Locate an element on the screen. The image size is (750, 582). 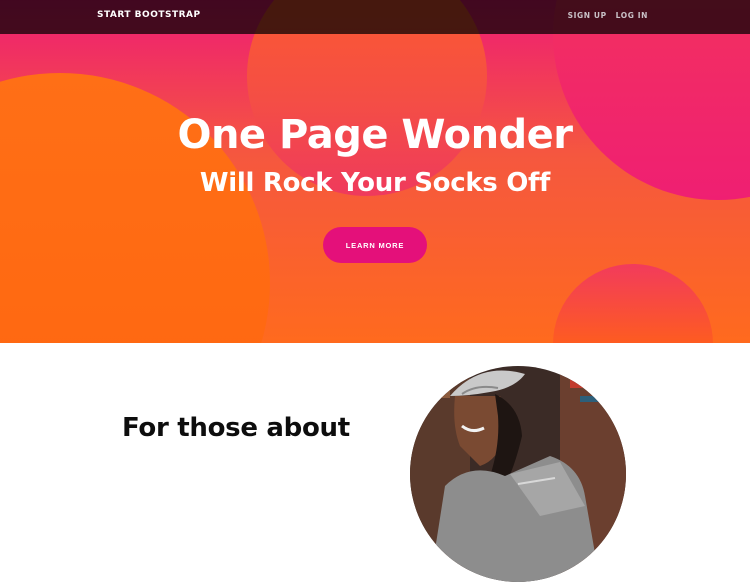
feature-photo is located at coordinates (518, 474).